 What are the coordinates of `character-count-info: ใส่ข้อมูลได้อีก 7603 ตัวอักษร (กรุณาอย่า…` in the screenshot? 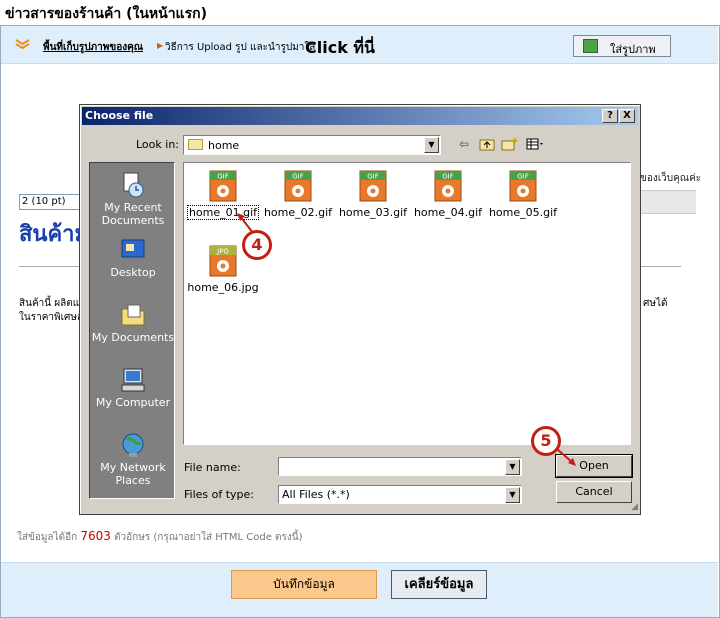 It's located at (160, 537).